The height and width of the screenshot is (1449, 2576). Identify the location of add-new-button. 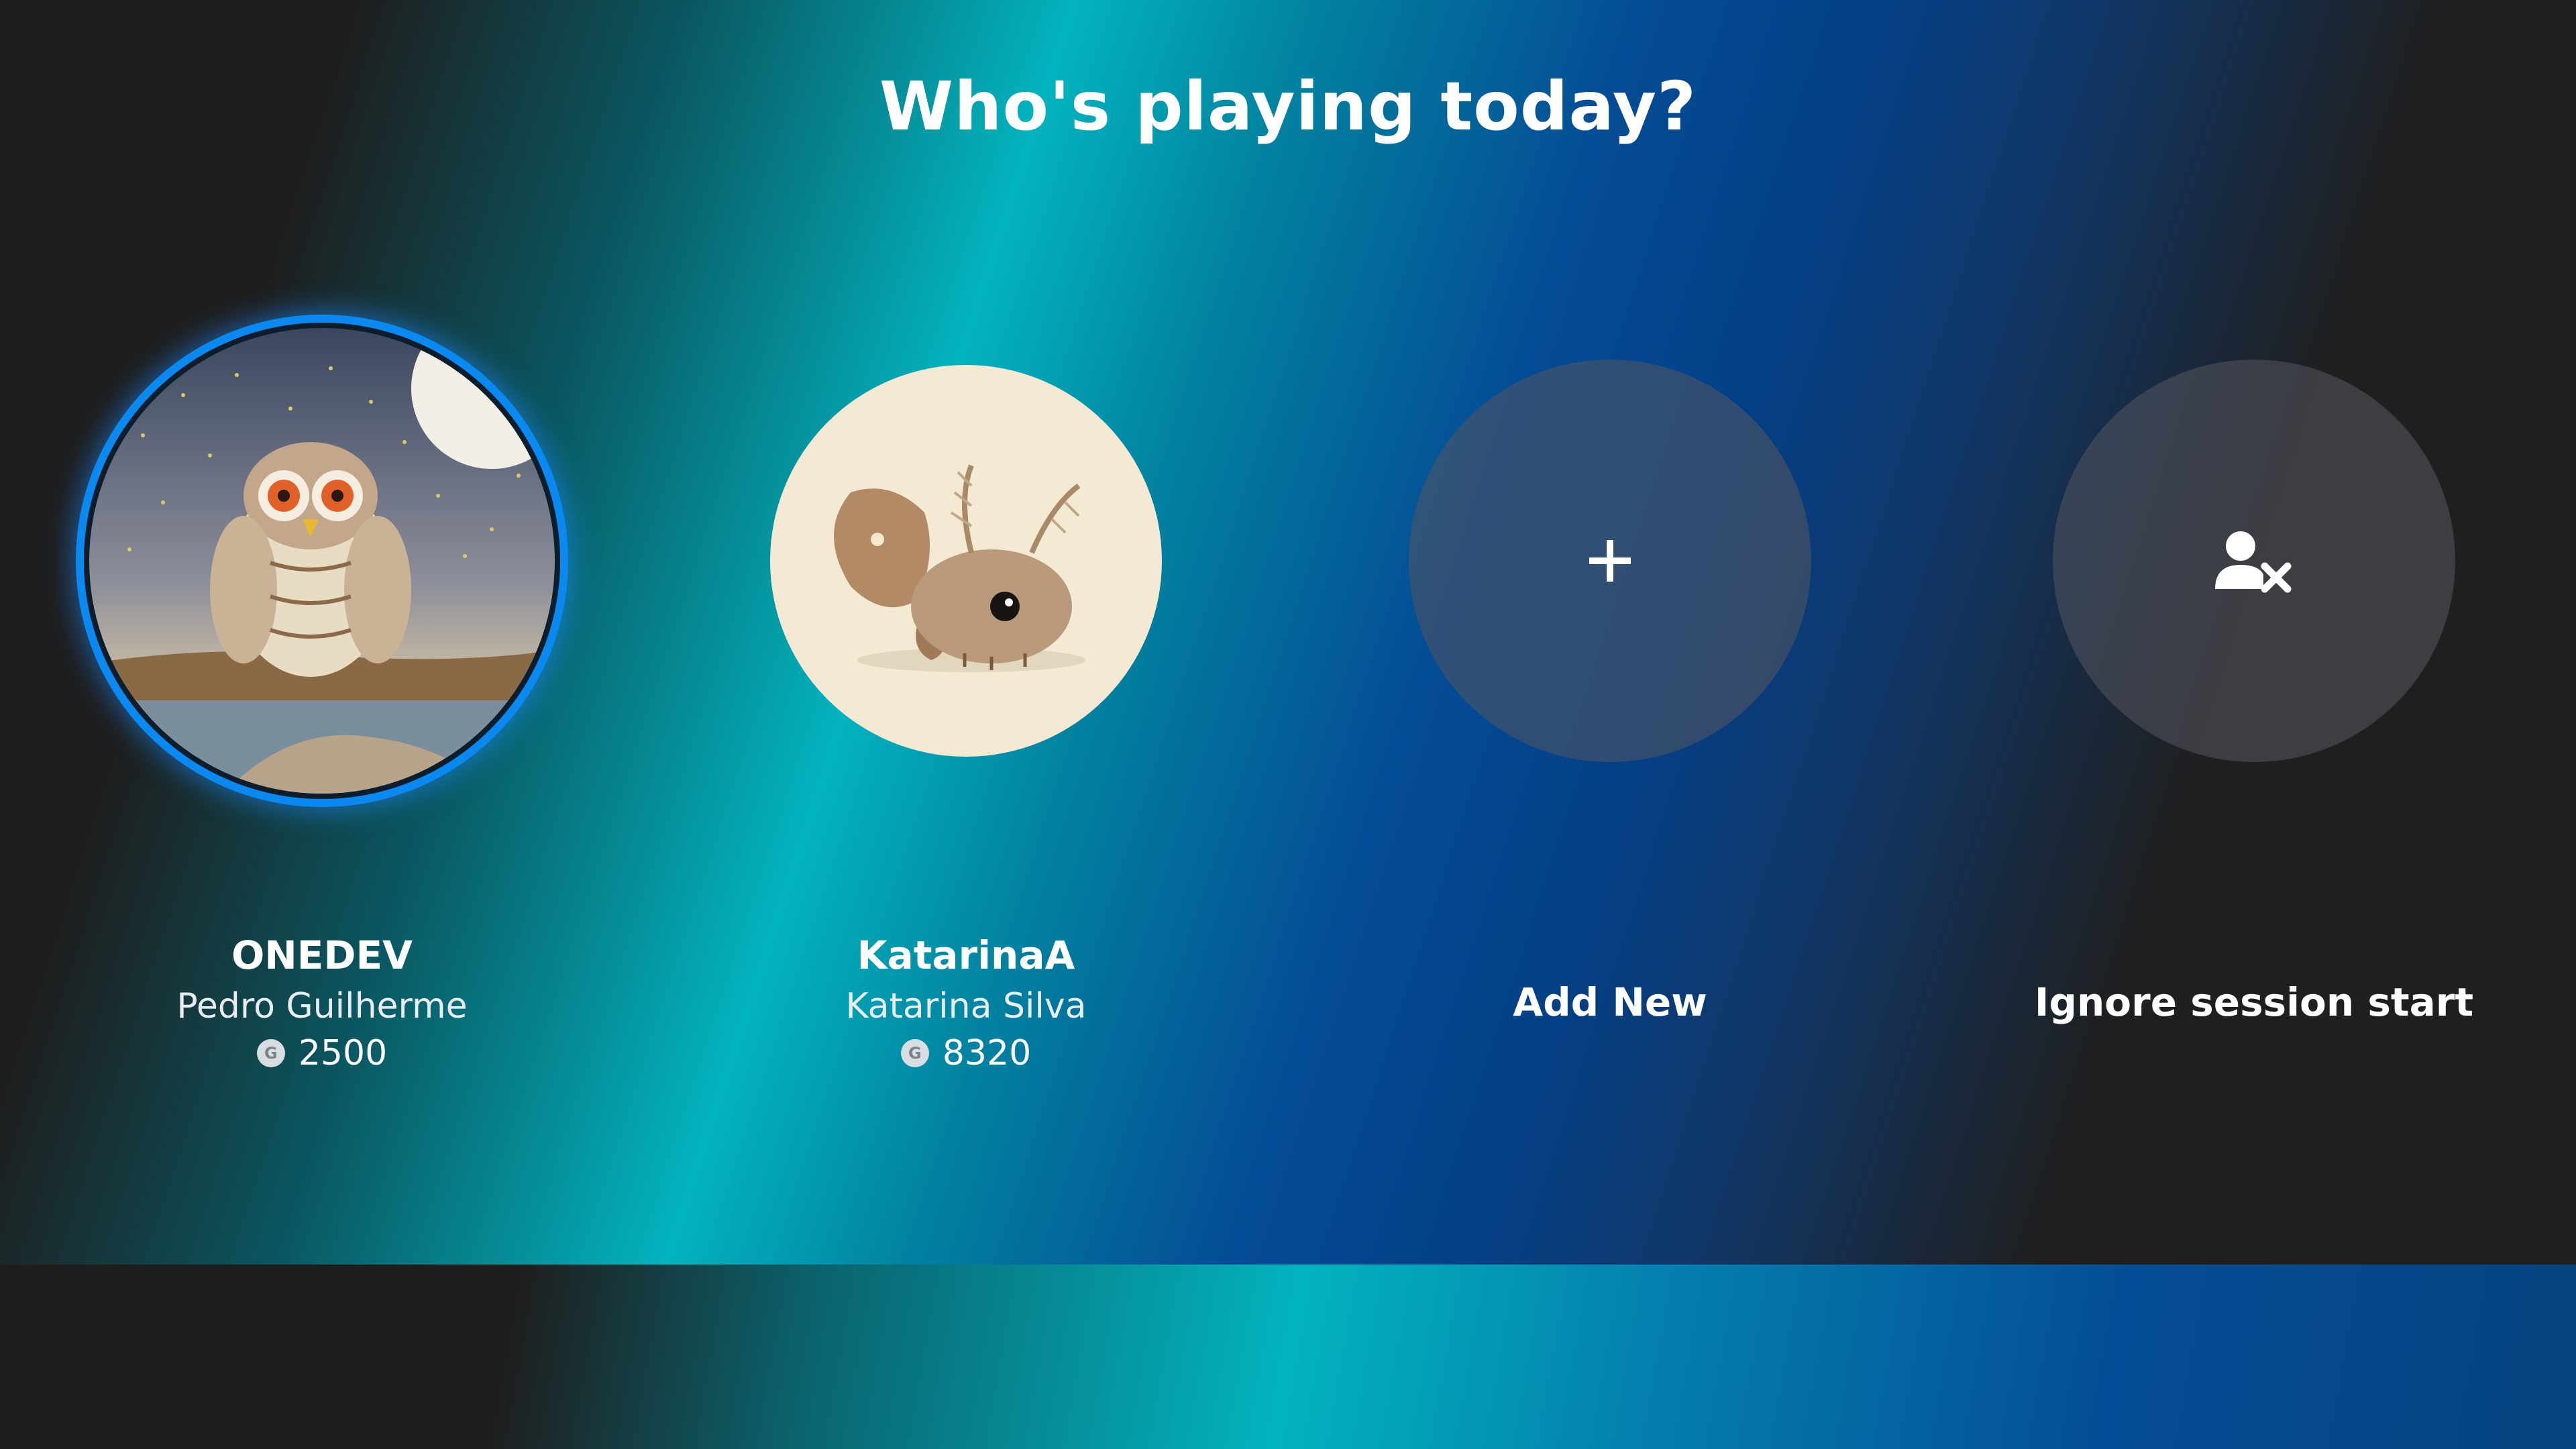
(1610, 561).